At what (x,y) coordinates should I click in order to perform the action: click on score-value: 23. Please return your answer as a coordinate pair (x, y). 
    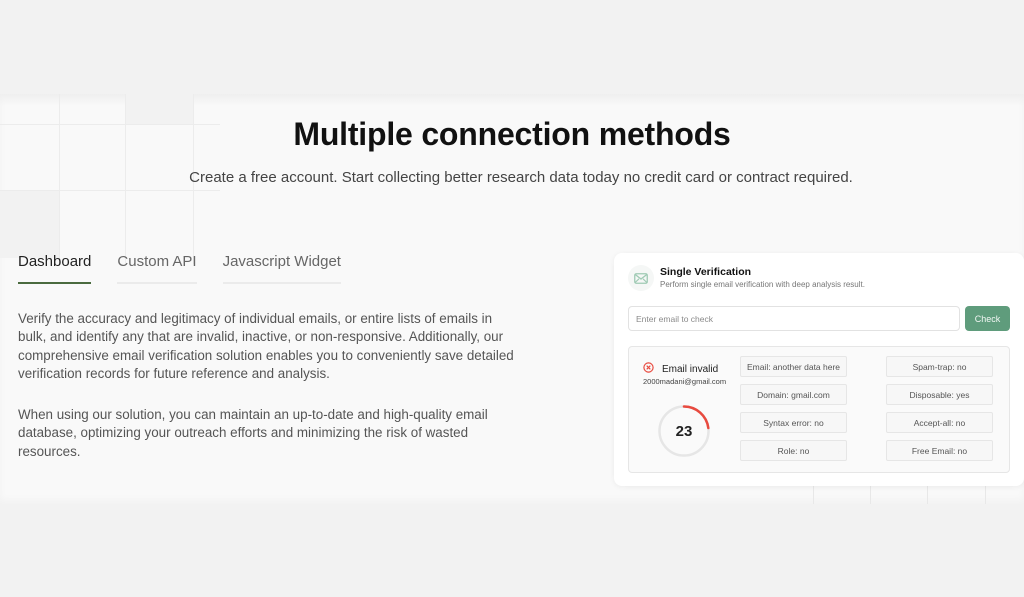
    Looking at the image, I should click on (684, 431).